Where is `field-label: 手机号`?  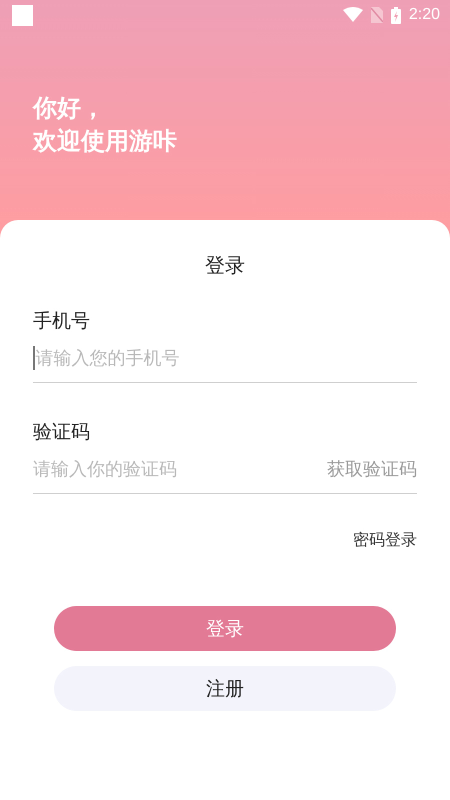 field-label: 手机号 is located at coordinates (62, 321).